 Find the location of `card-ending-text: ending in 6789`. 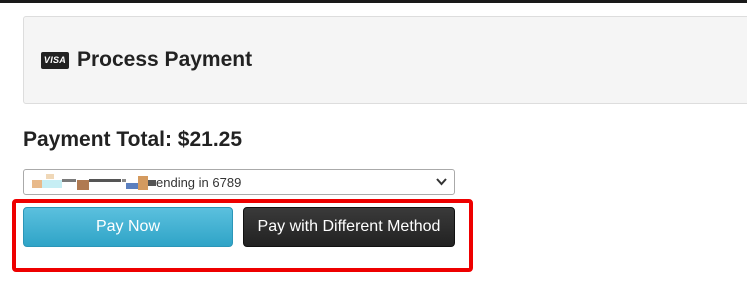

card-ending-text: ending in 6789 is located at coordinates (199, 182).